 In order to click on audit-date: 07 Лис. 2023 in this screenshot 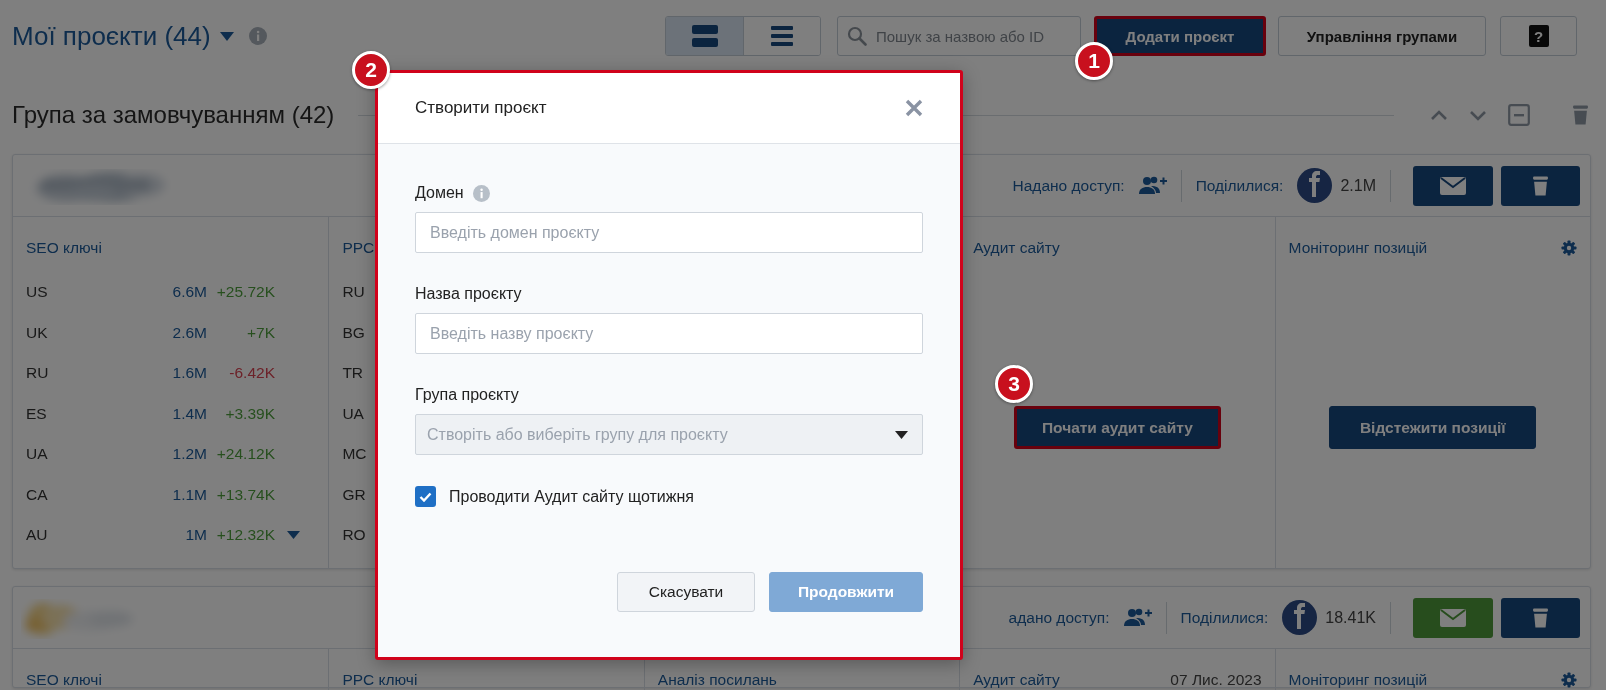, I will do `click(1216, 680)`.